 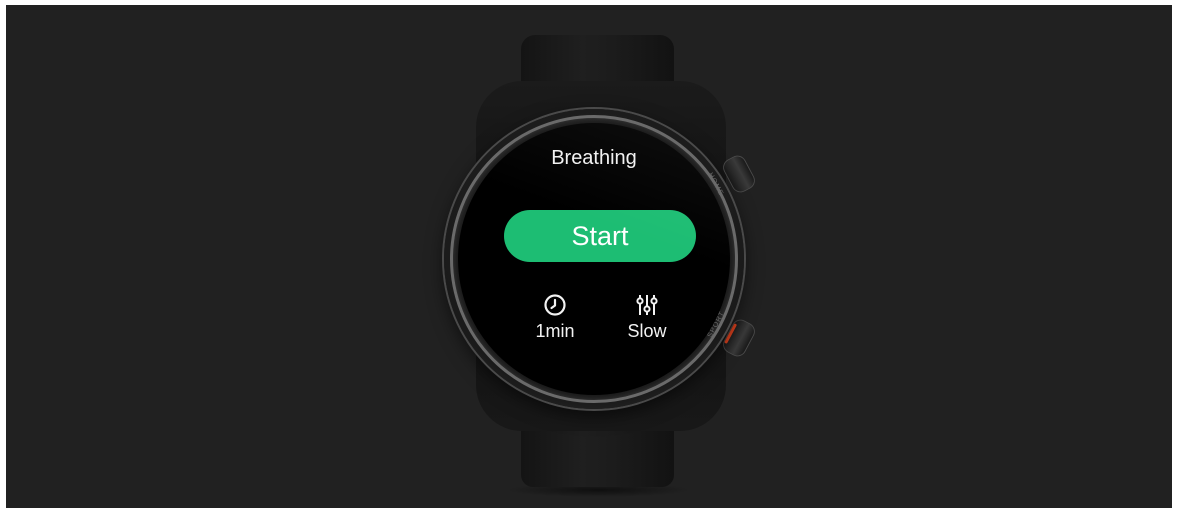 I want to click on duration-label: 1min, so click(x=555, y=331).